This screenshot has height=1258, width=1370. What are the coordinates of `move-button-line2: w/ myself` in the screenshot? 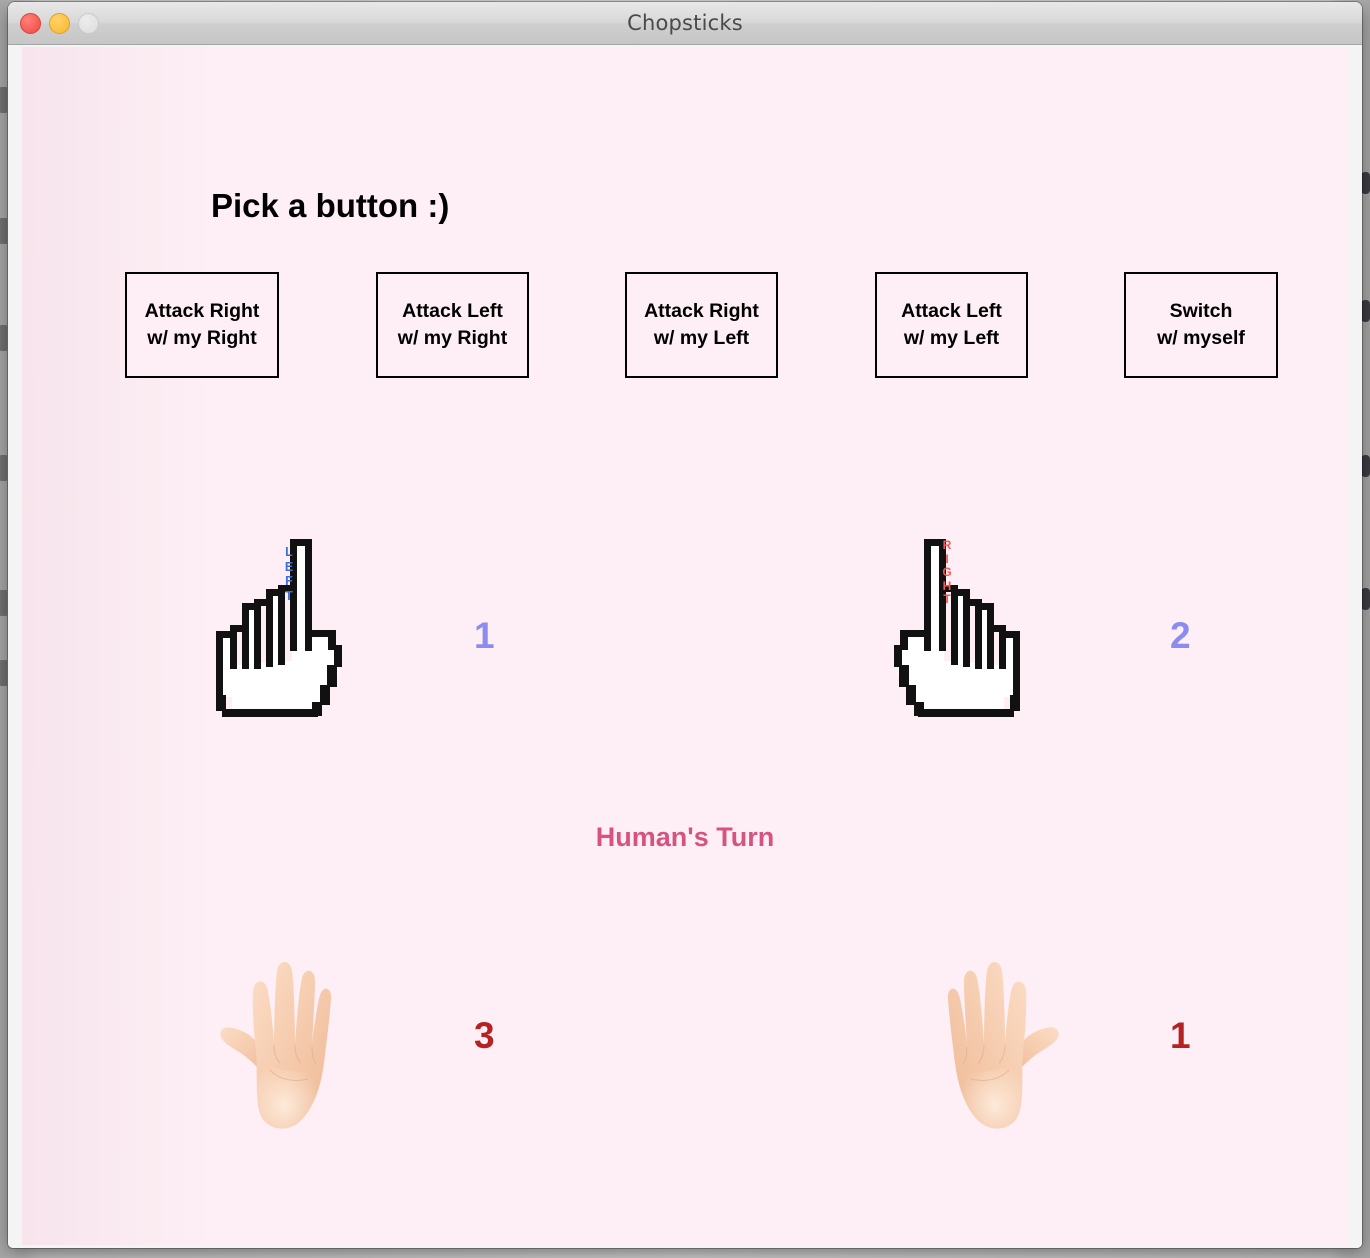 It's located at (1201, 338).